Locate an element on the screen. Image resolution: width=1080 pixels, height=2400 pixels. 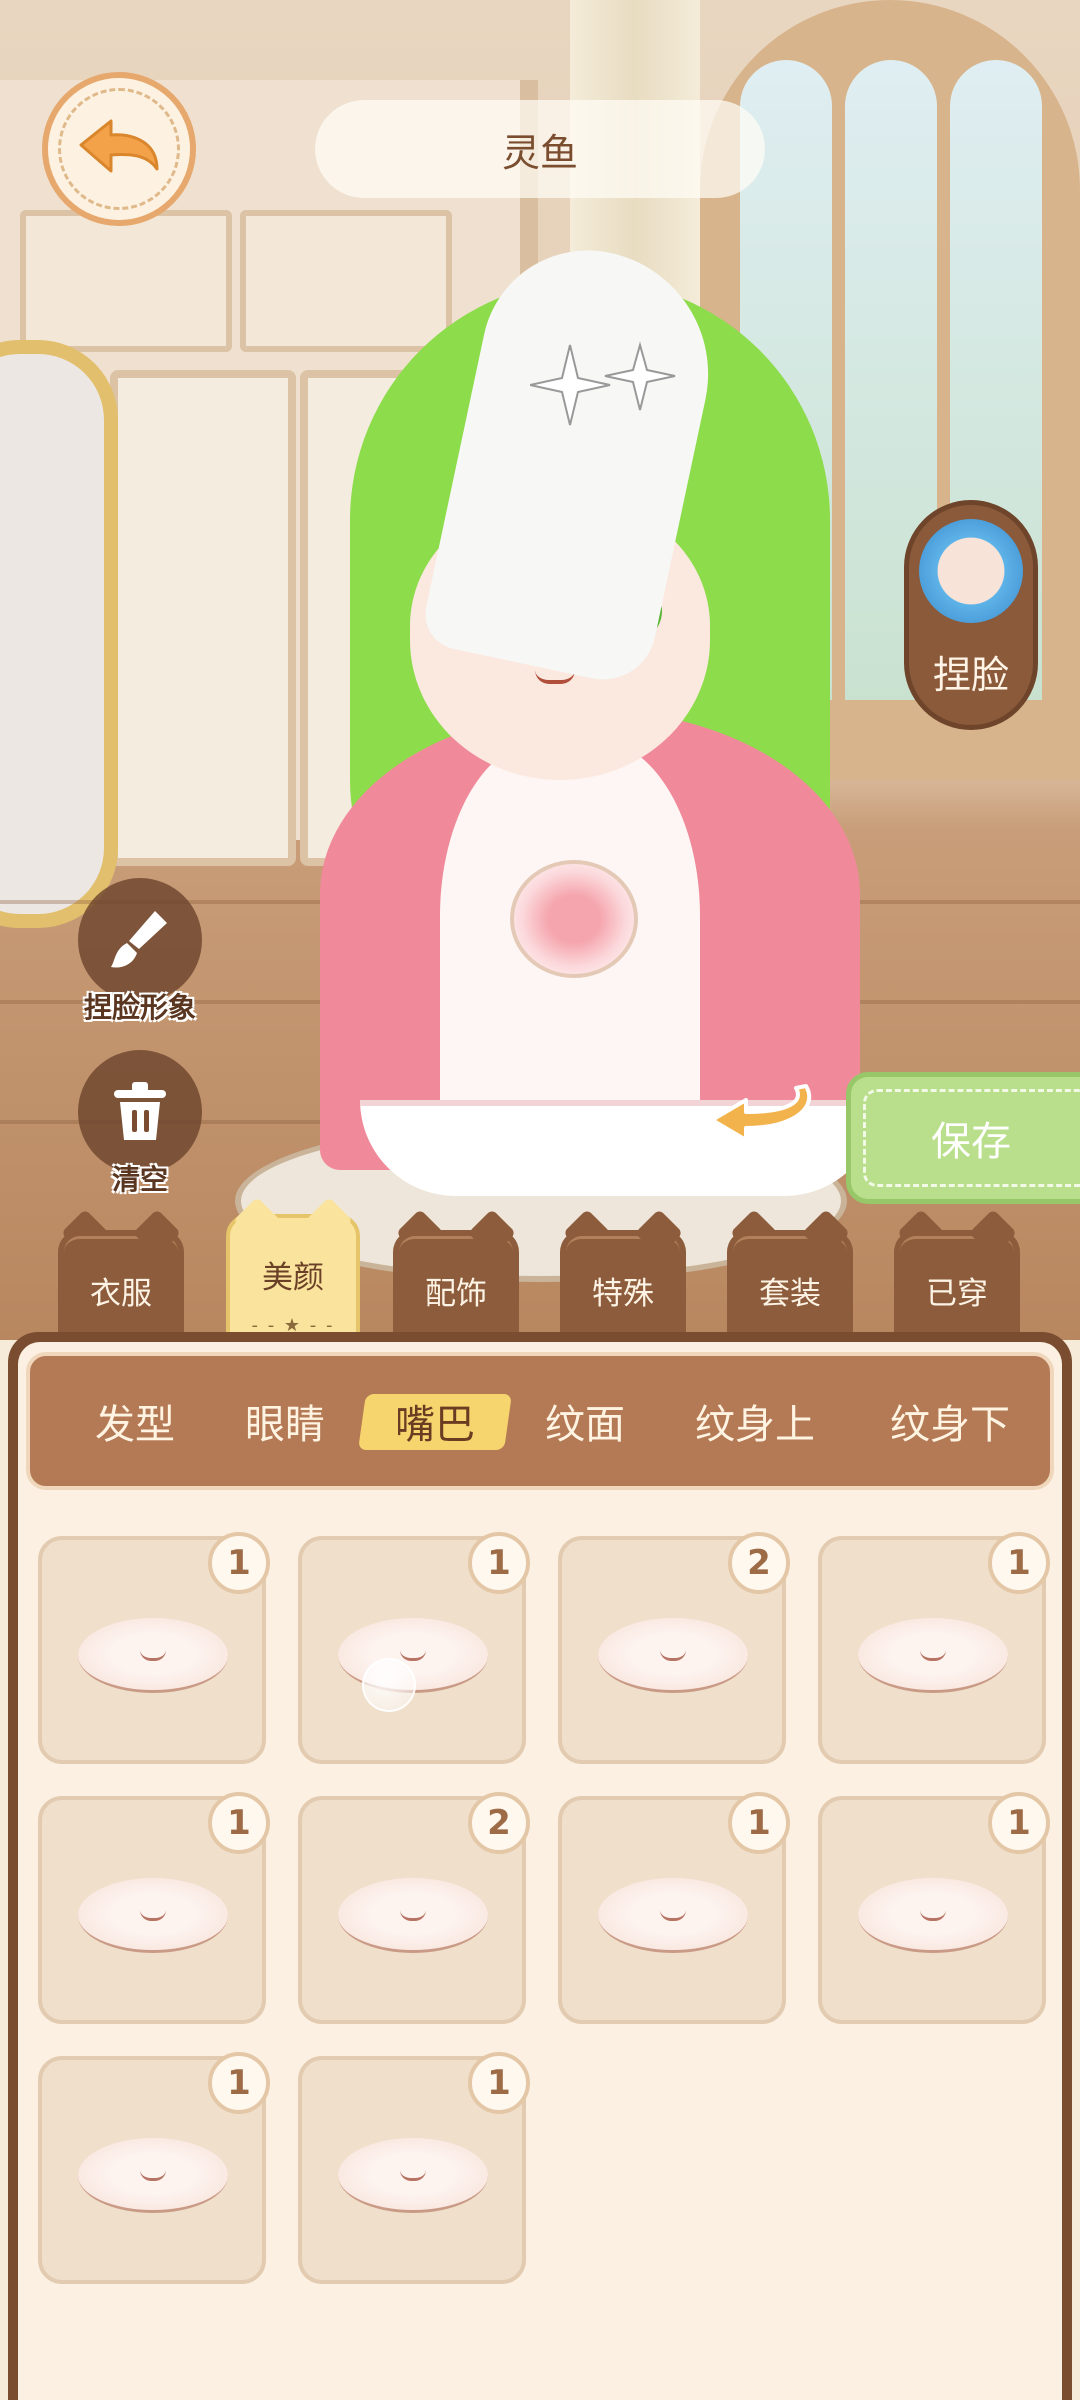
rose-emblem is located at coordinates (574, 919).